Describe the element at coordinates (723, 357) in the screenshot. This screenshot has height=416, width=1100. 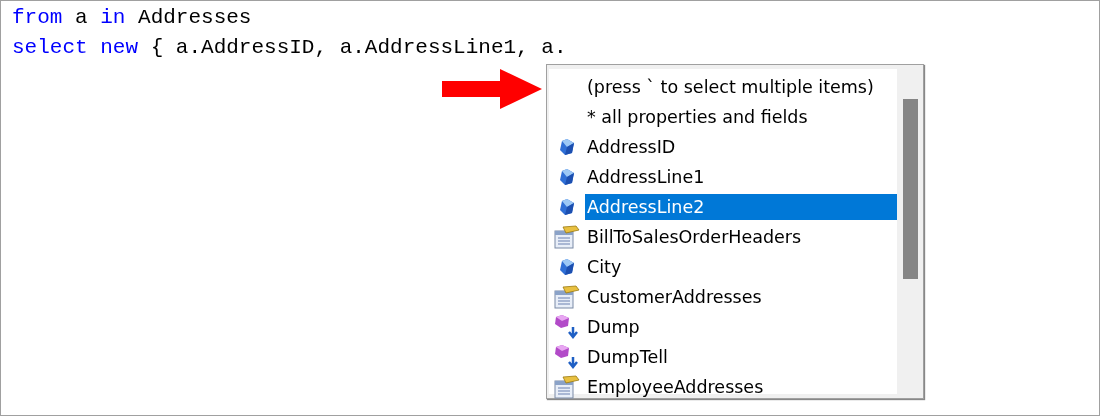
I see `completion-item: DumpTell` at that location.